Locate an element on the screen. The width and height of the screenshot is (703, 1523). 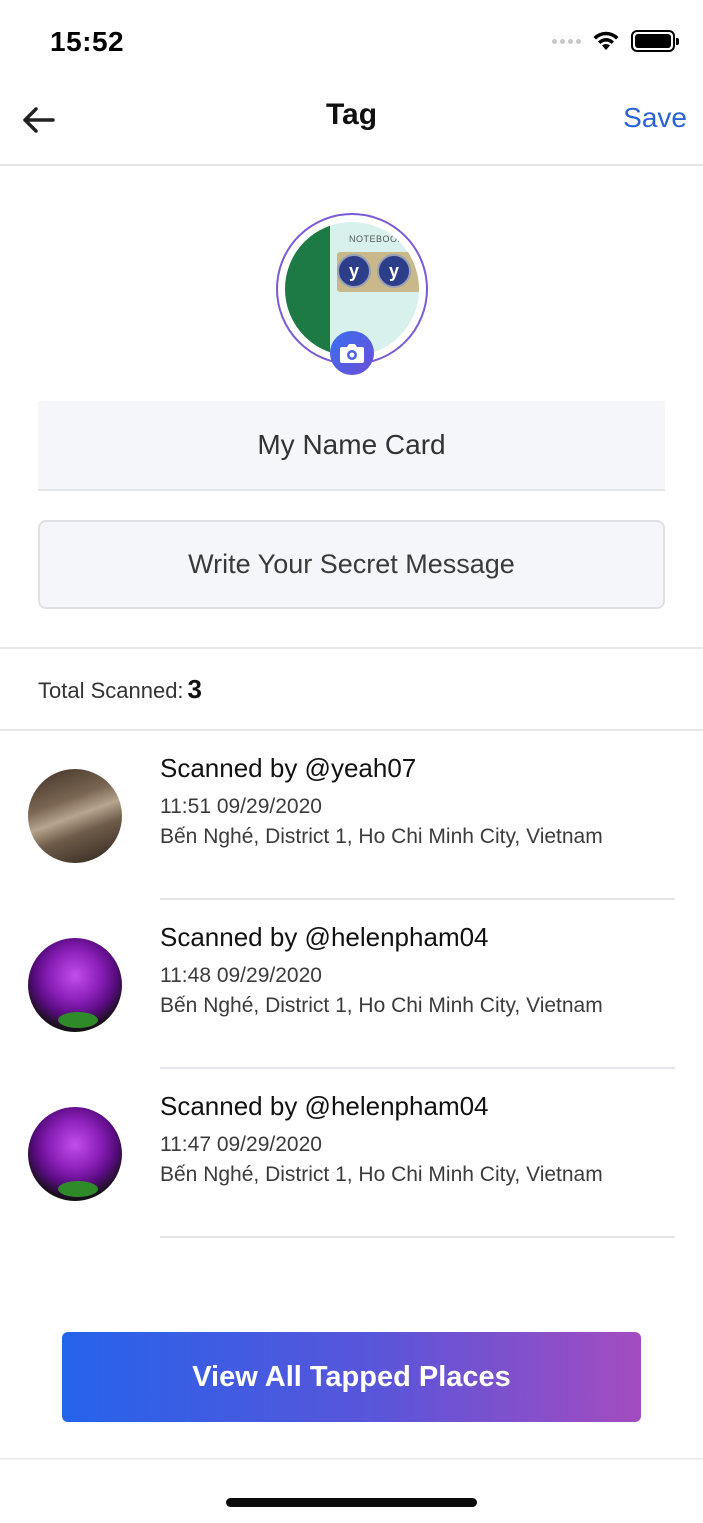
status-bar: 15:52 is located at coordinates (351, 40).